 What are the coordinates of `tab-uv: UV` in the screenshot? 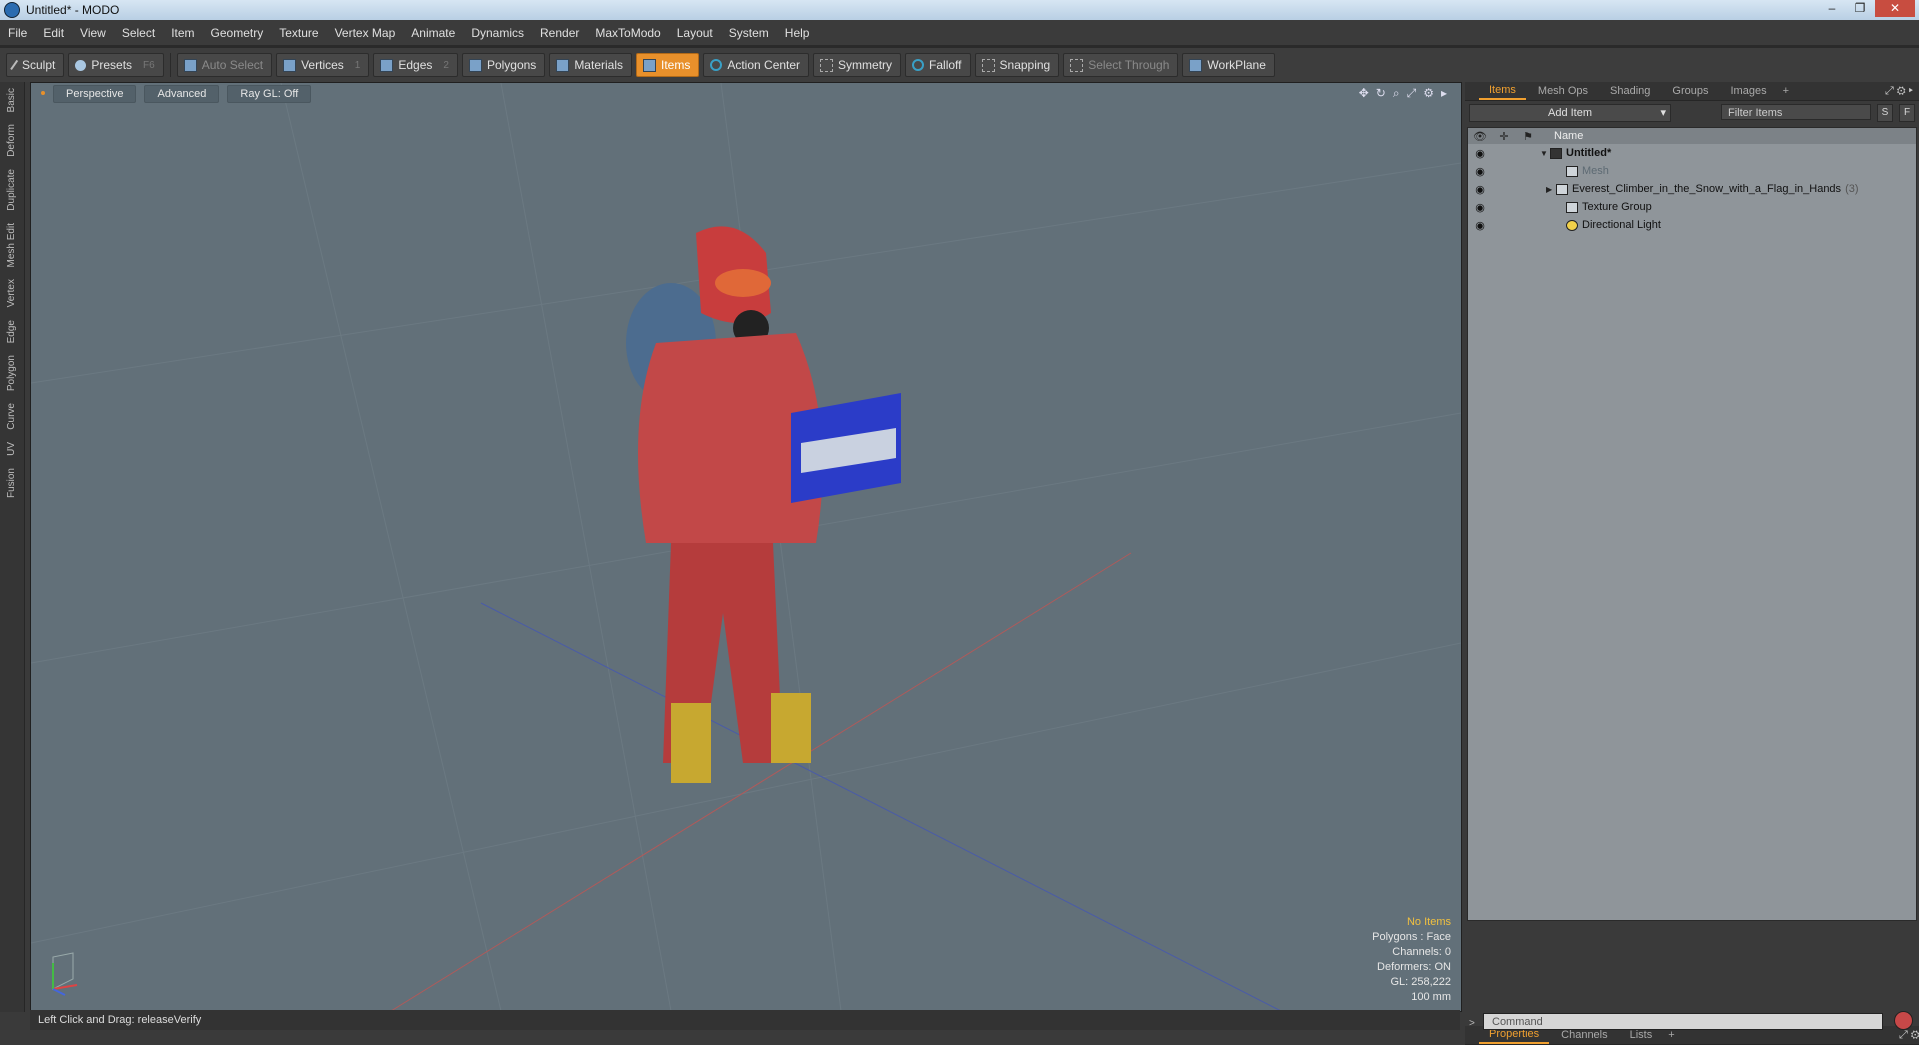 It's located at (11, 449).